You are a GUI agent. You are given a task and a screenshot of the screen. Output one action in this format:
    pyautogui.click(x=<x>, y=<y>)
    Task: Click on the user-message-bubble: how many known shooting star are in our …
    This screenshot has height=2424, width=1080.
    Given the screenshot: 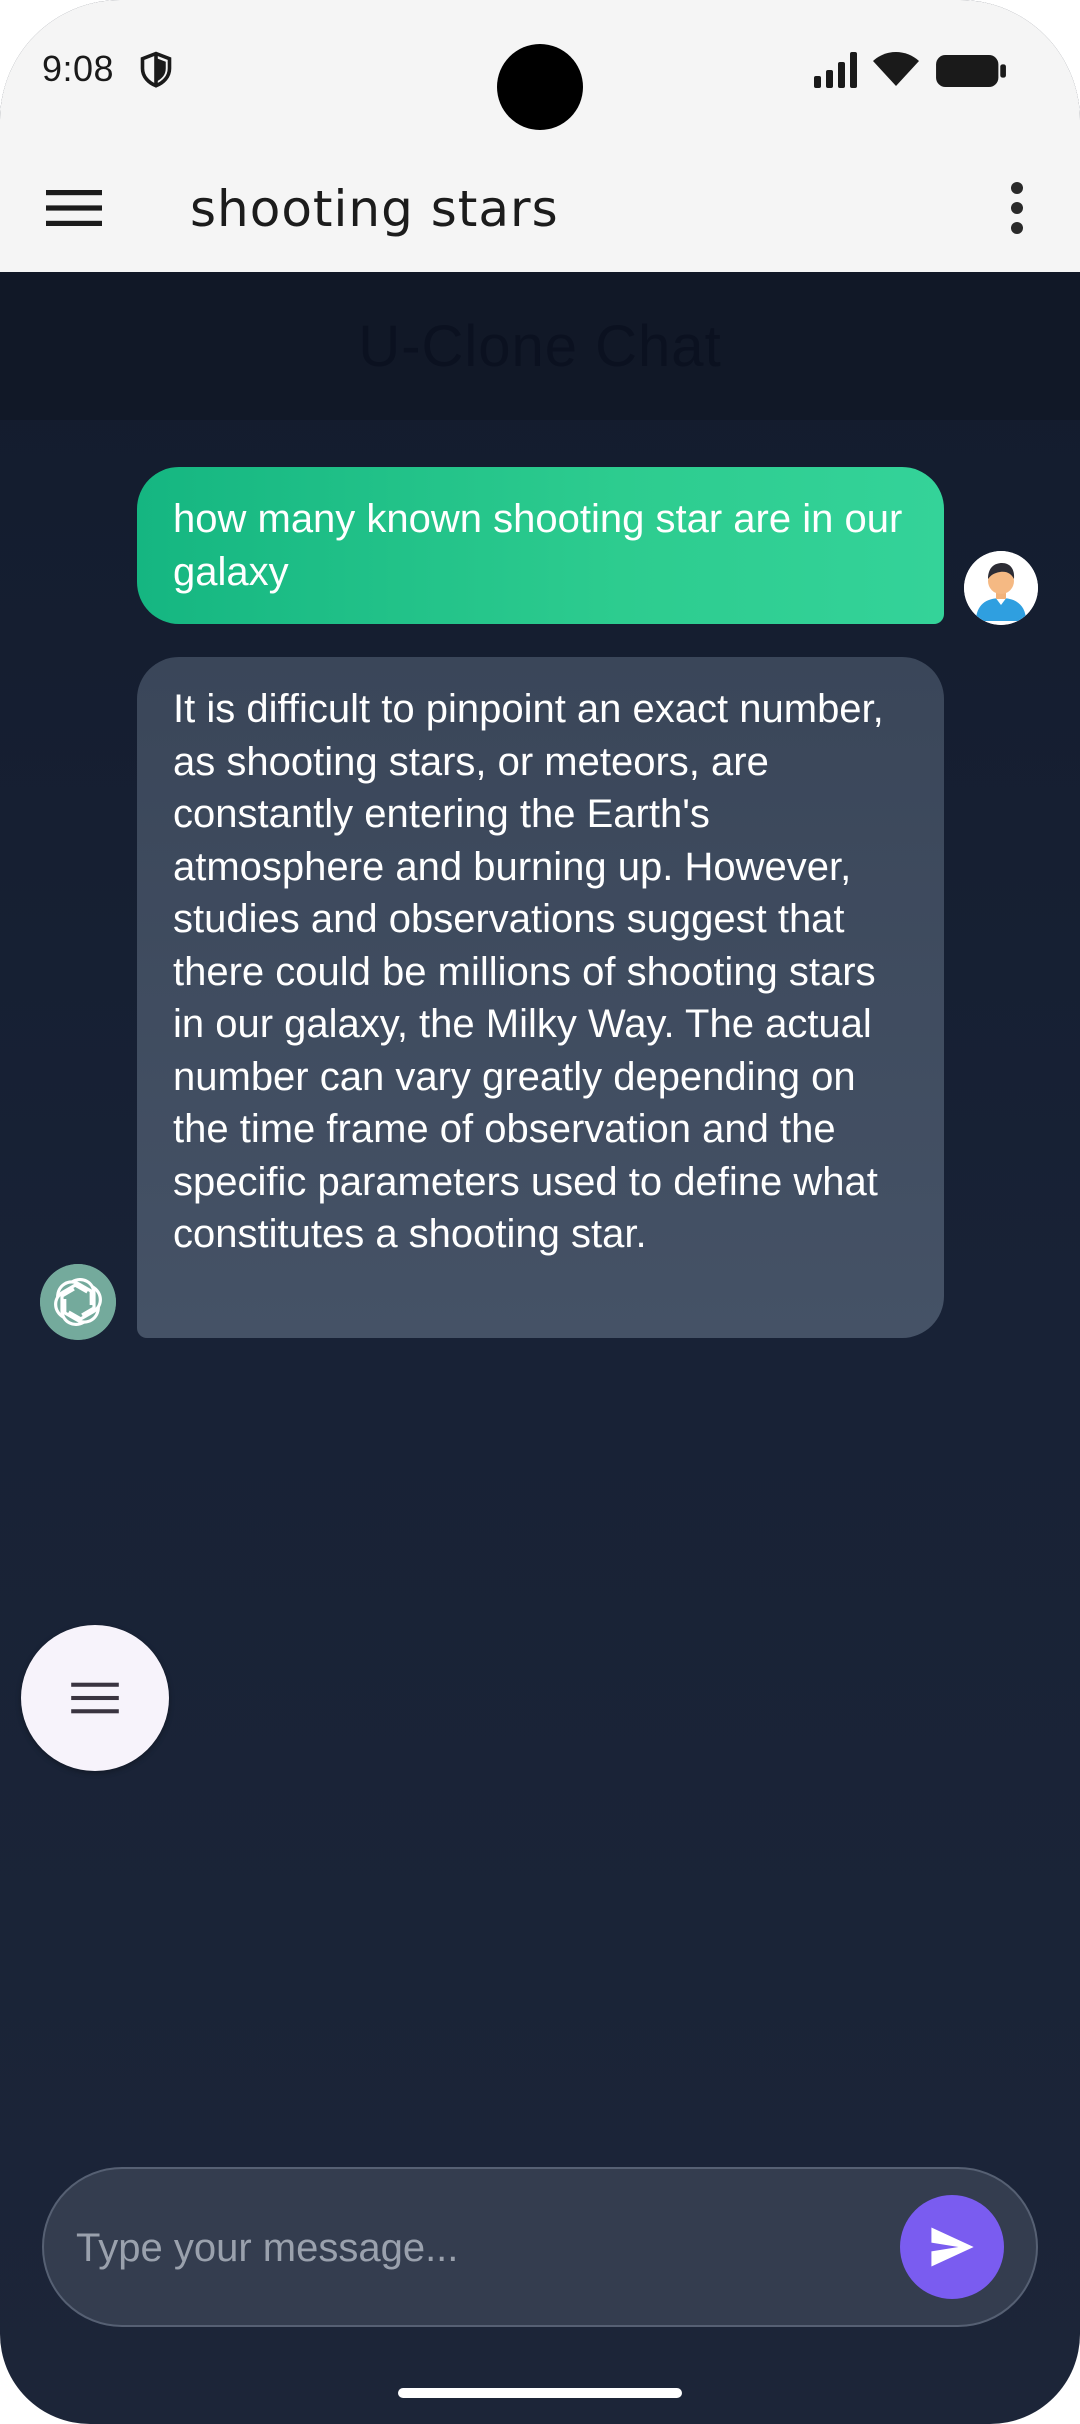 What is the action you would take?
    pyautogui.click(x=540, y=545)
    